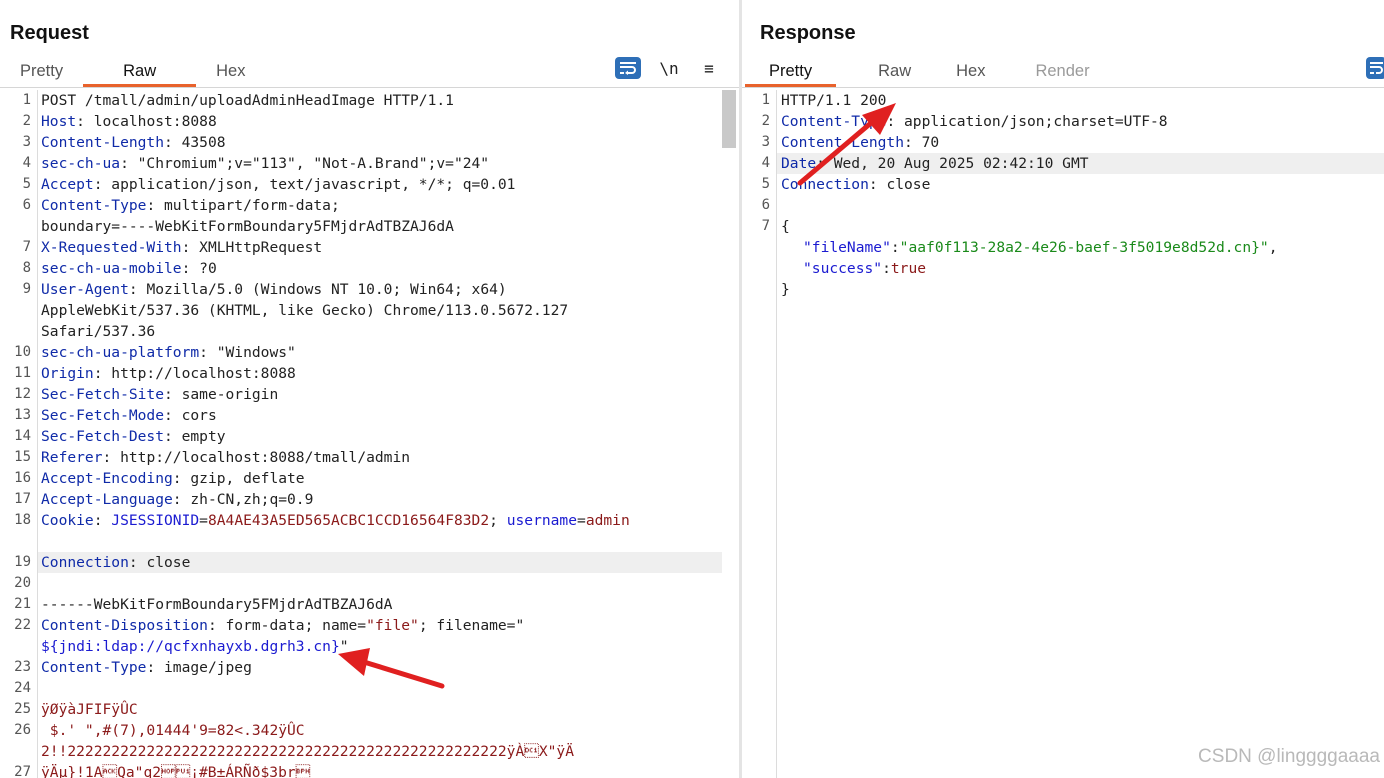 Image resolution: width=1384 pixels, height=778 pixels. Describe the element at coordinates (98, 331) in the screenshot. I see `request-line-code: Safari/537.36` at that location.